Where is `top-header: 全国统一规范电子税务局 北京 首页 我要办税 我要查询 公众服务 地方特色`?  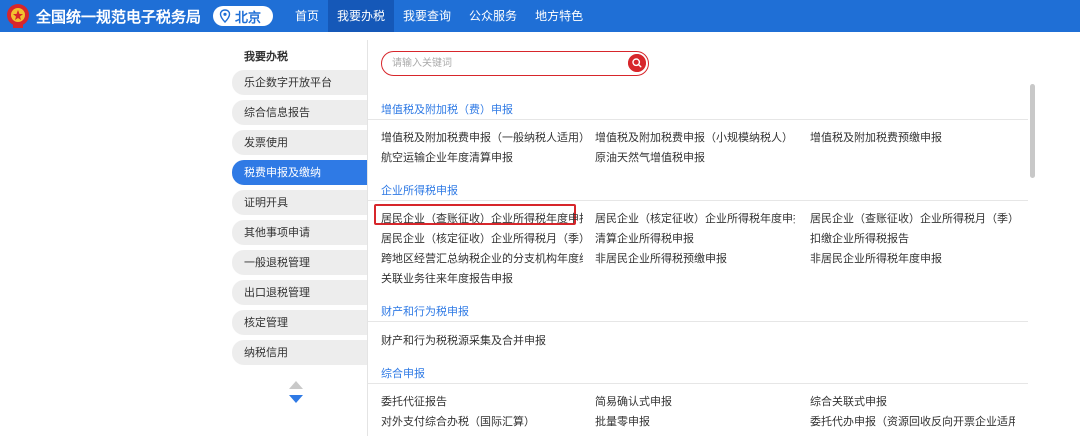
top-header: 全国统一规范电子税务局 北京 首页 我要办税 我要查询 公众服务 地方特色 is located at coordinates (540, 16).